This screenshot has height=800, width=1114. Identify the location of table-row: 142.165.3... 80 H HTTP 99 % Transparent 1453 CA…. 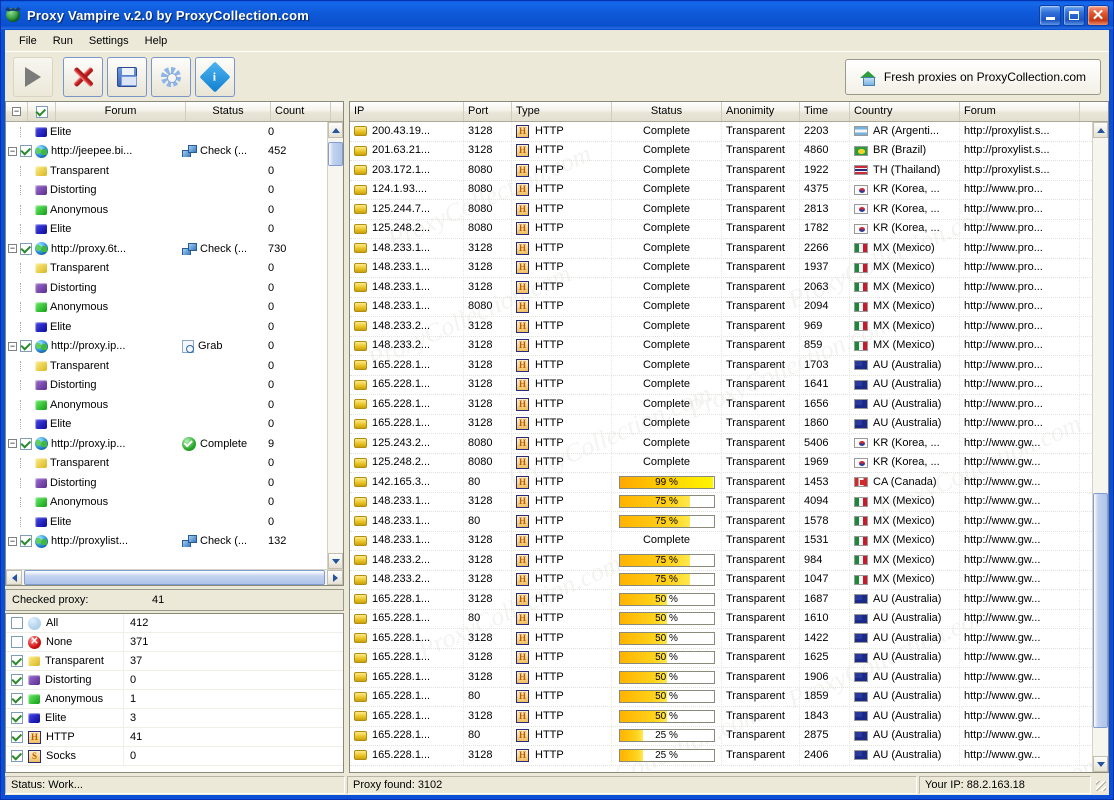
(721, 482).